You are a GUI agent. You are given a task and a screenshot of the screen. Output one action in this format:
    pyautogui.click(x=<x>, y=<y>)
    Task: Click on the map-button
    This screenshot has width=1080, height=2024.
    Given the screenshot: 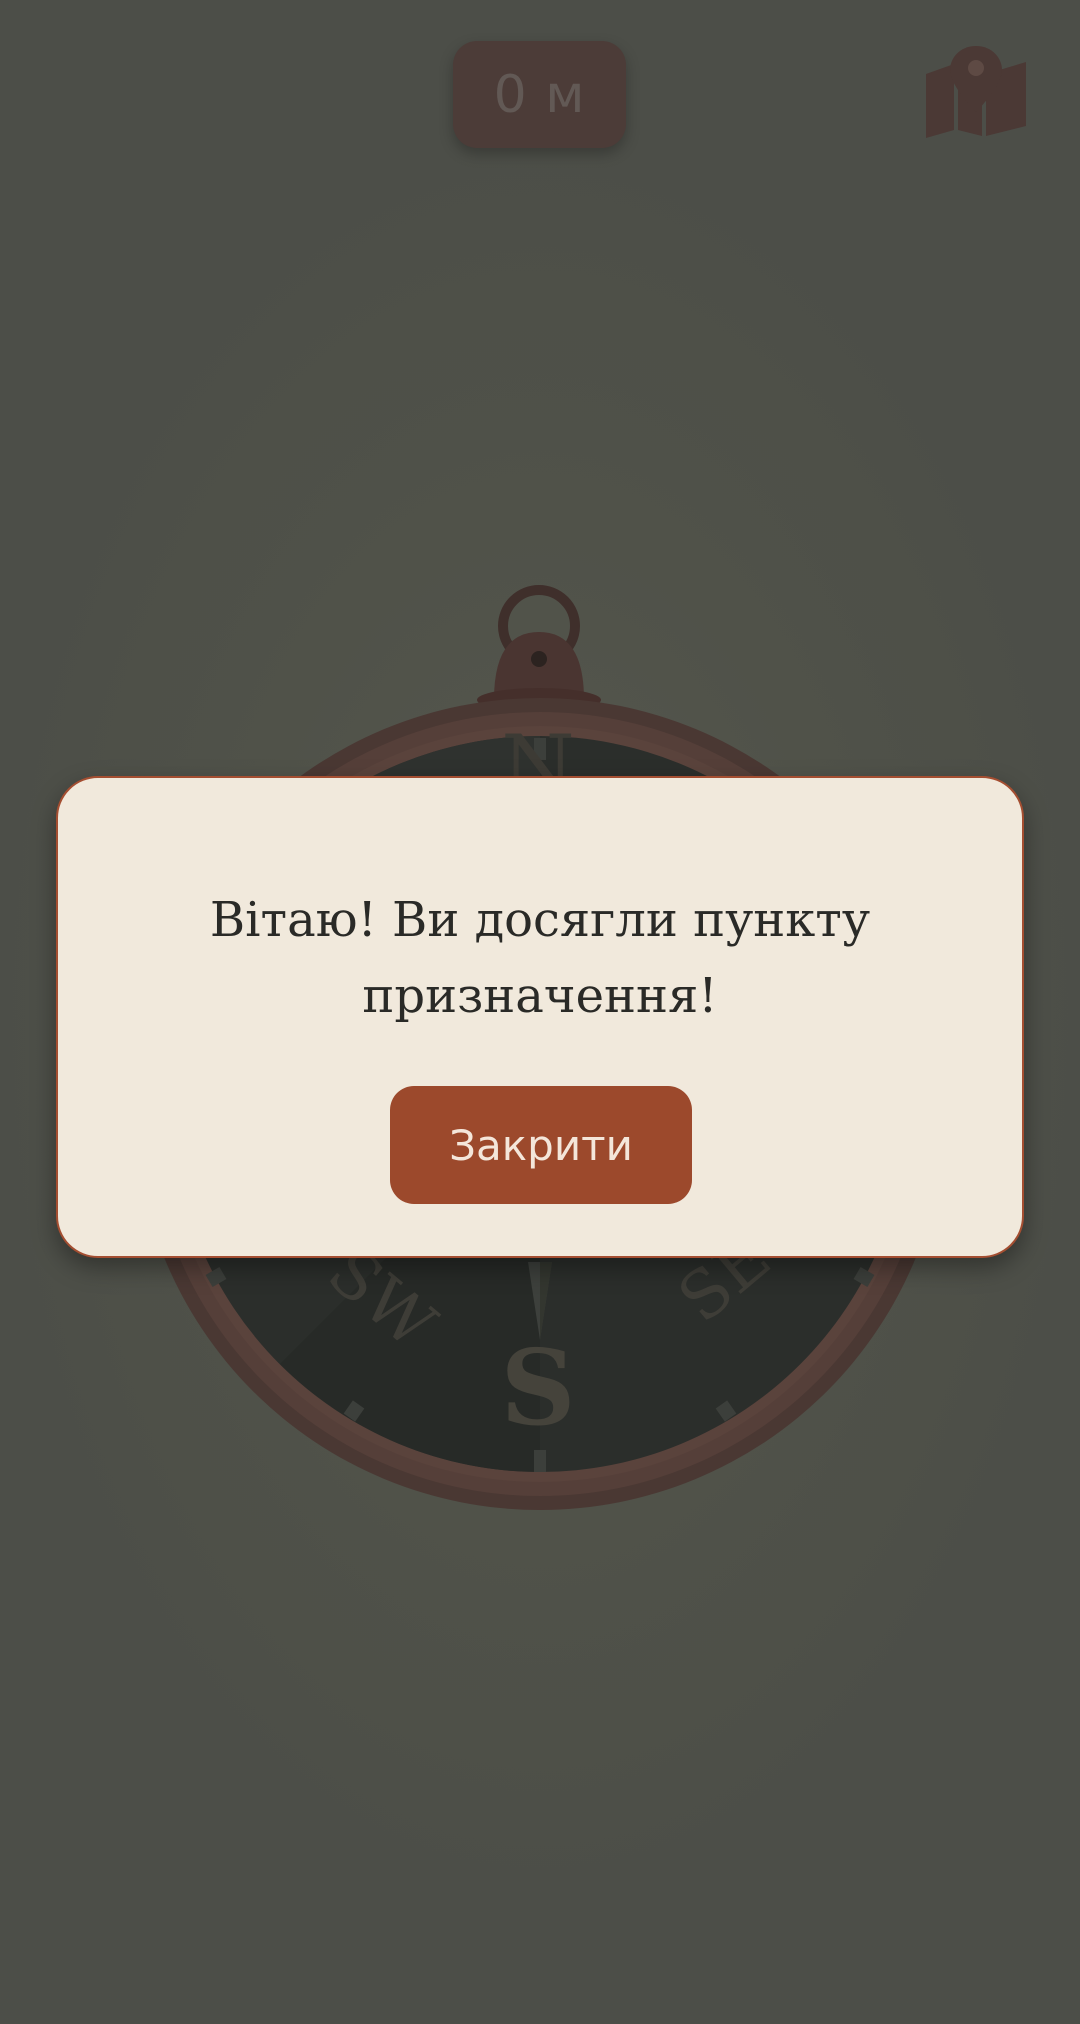 What is the action you would take?
    pyautogui.click(x=976, y=90)
    